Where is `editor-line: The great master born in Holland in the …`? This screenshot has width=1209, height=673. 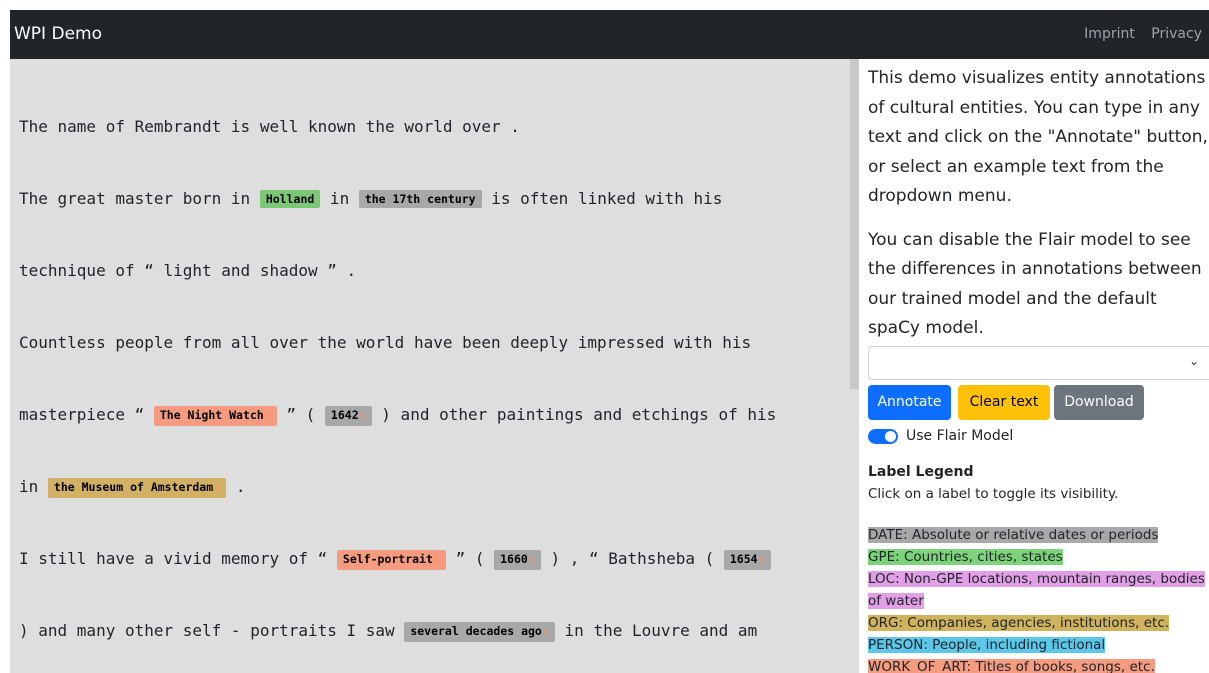
editor-line: The great master born in Holland in the … is located at coordinates (370, 199).